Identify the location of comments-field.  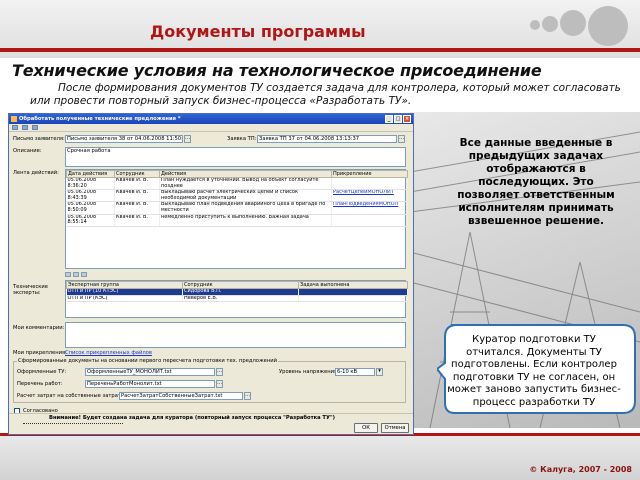
(235, 335).